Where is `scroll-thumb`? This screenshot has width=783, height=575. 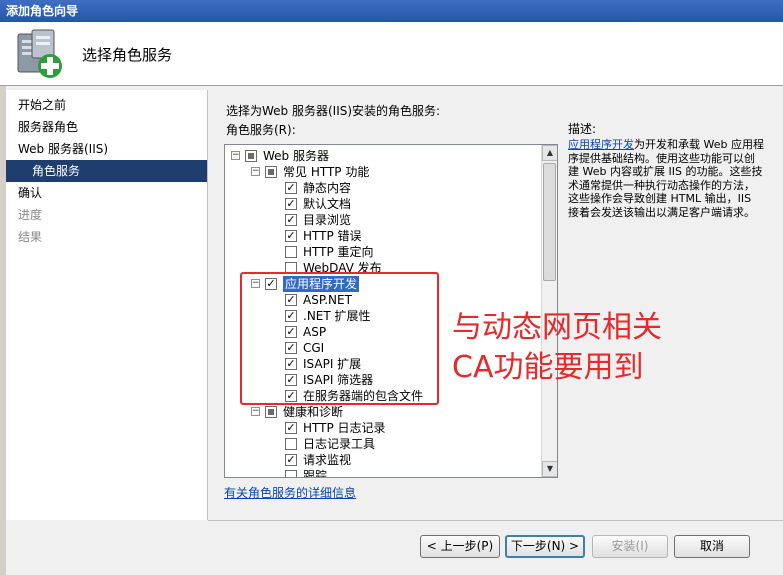 scroll-thumb is located at coordinates (549, 222).